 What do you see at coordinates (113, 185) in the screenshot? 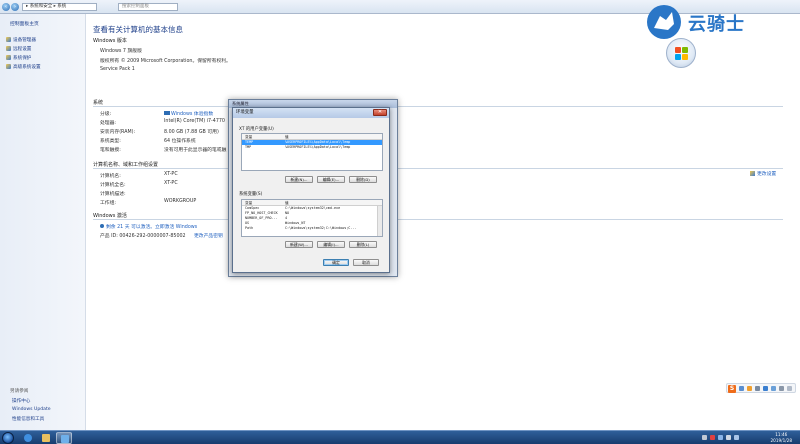
I see `full-name-label: 计算机全名:` at bounding box center [113, 185].